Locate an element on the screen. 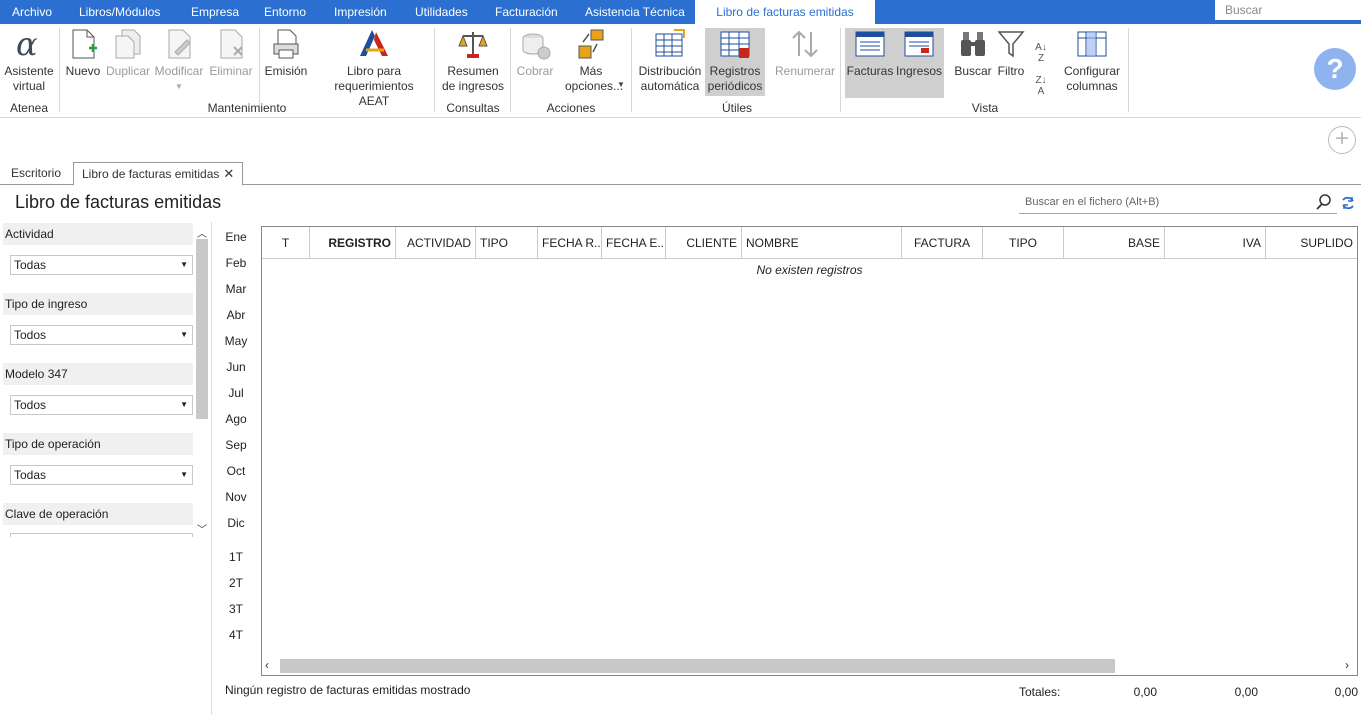 The image size is (1361, 715). ingresos-view-button: Ingresos is located at coordinates (919, 53).